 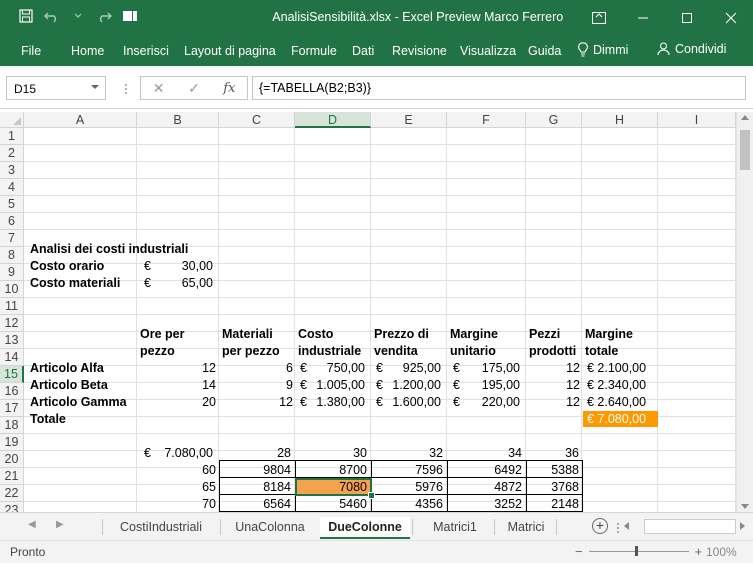 What do you see at coordinates (130, 16) in the screenshot?
I see `quick-access-icon` at bounding box center [130, 16].